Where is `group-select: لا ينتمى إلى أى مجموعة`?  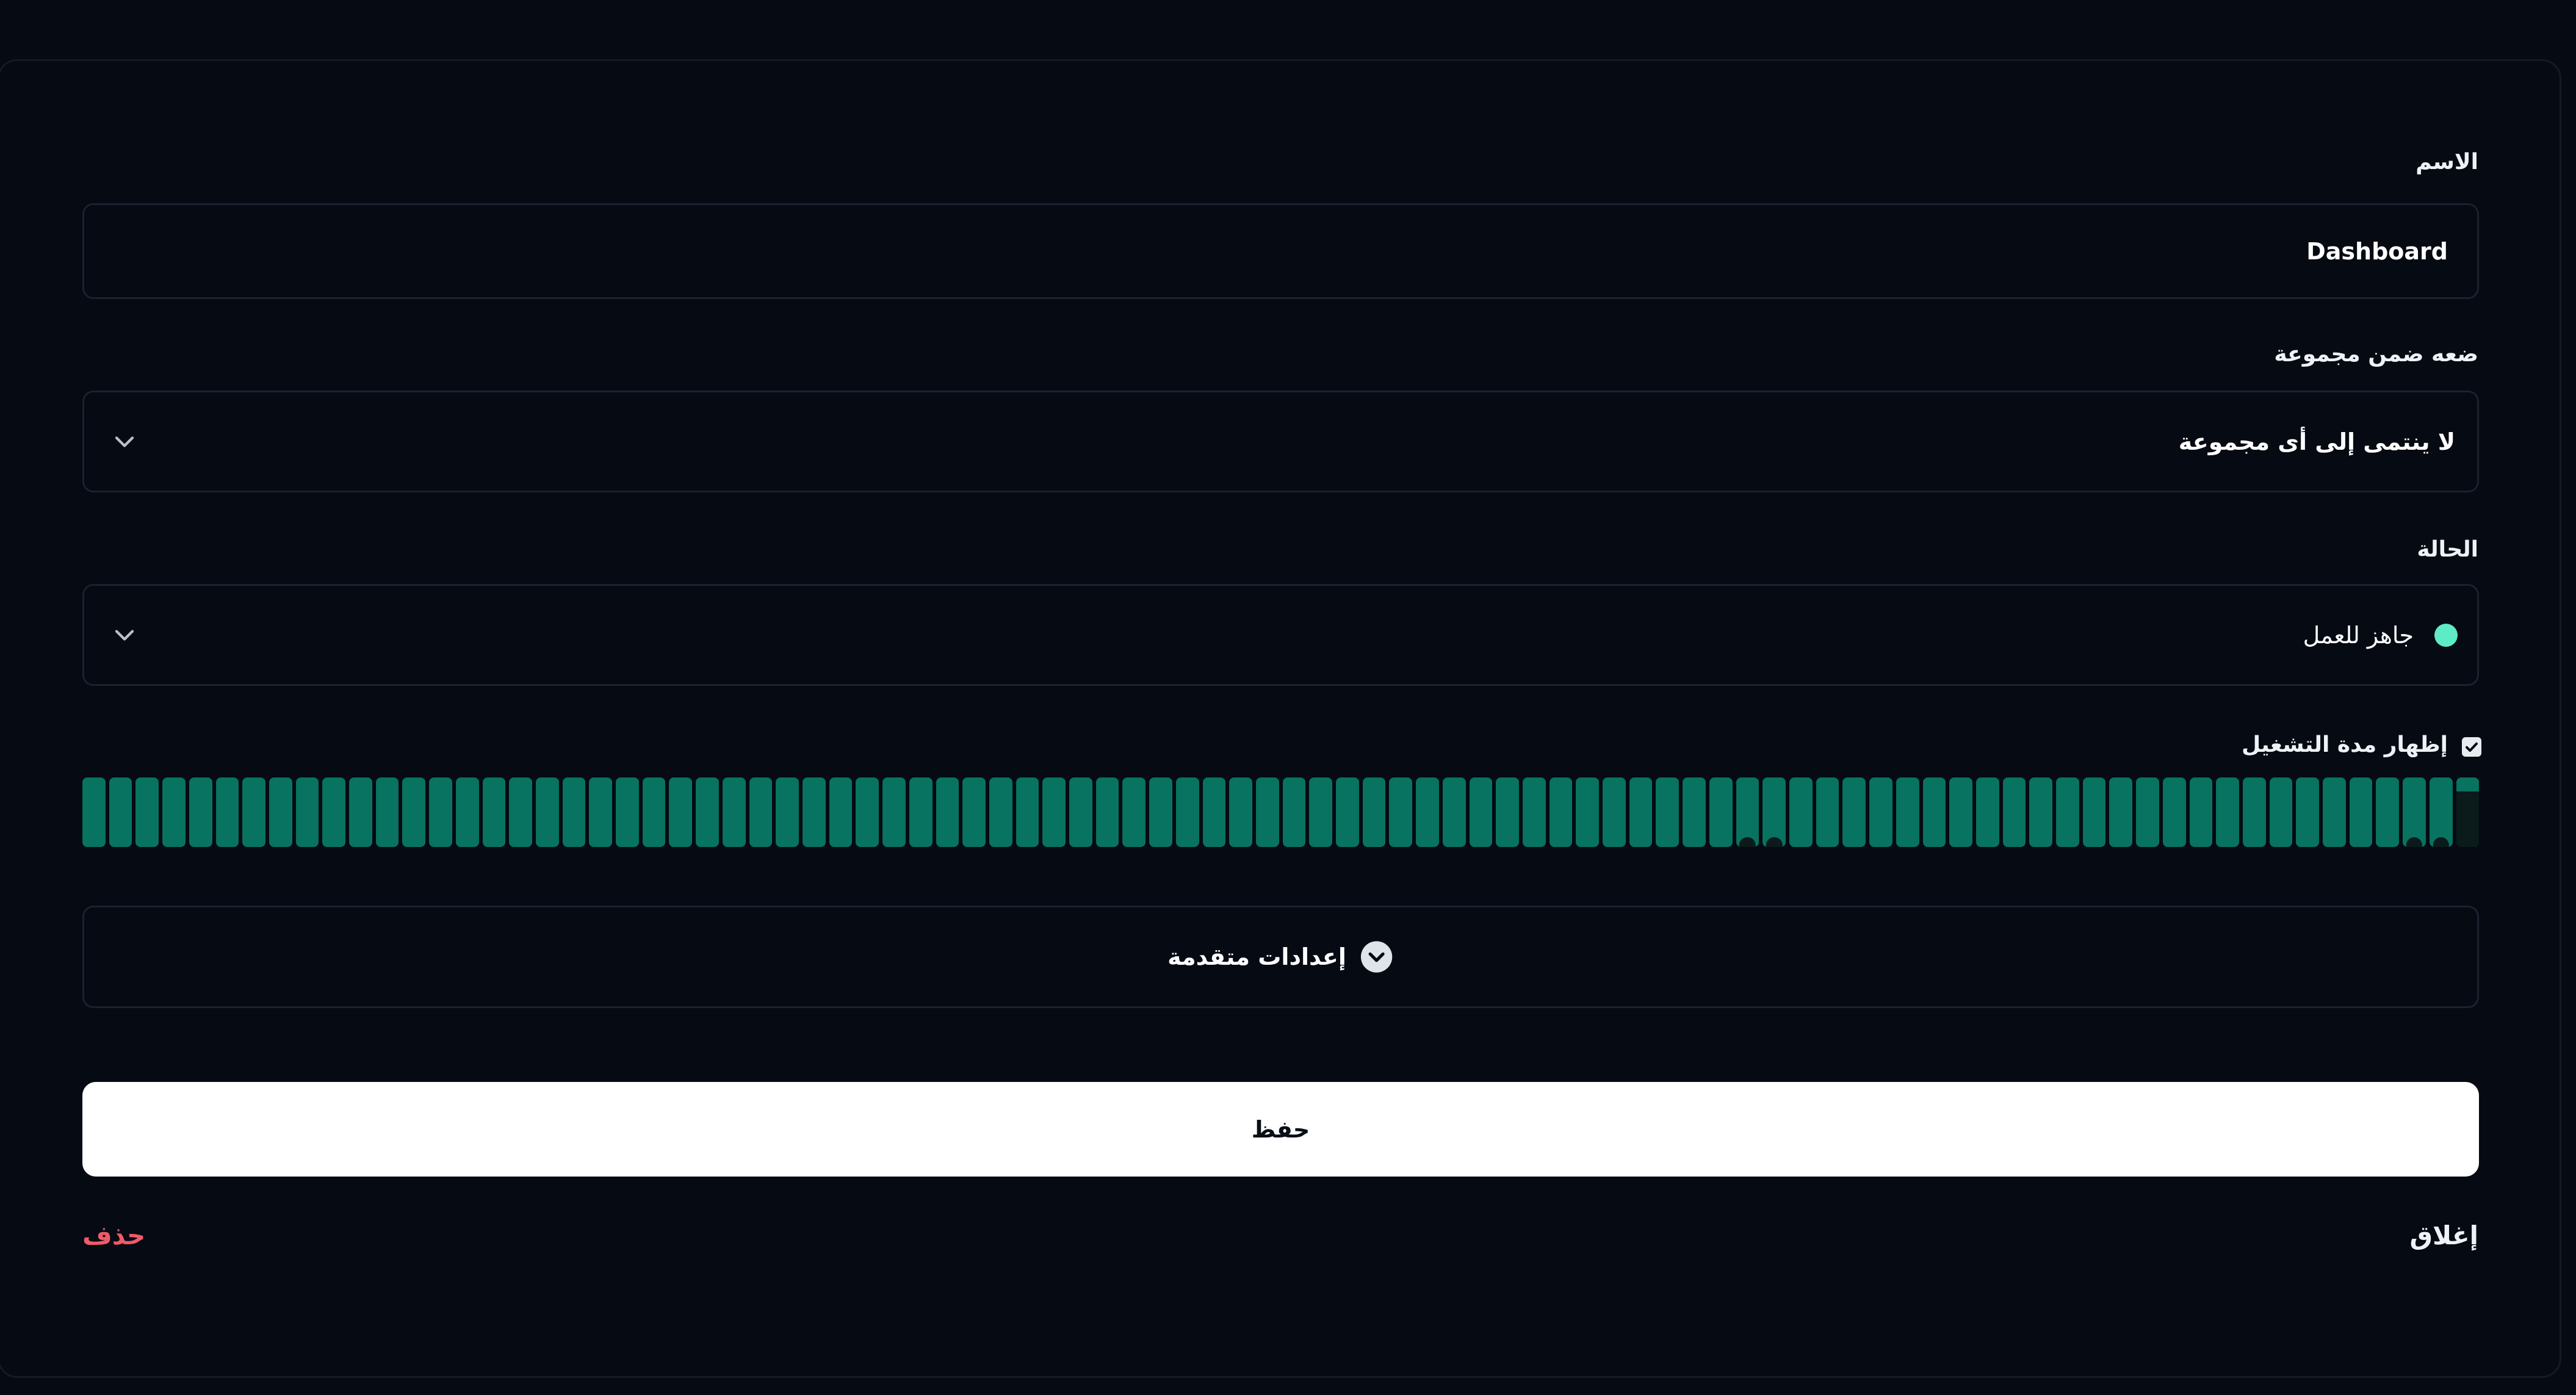
group-select: لا ينتمى إلى أى مجموعة is located at coordinates (1280, 441).